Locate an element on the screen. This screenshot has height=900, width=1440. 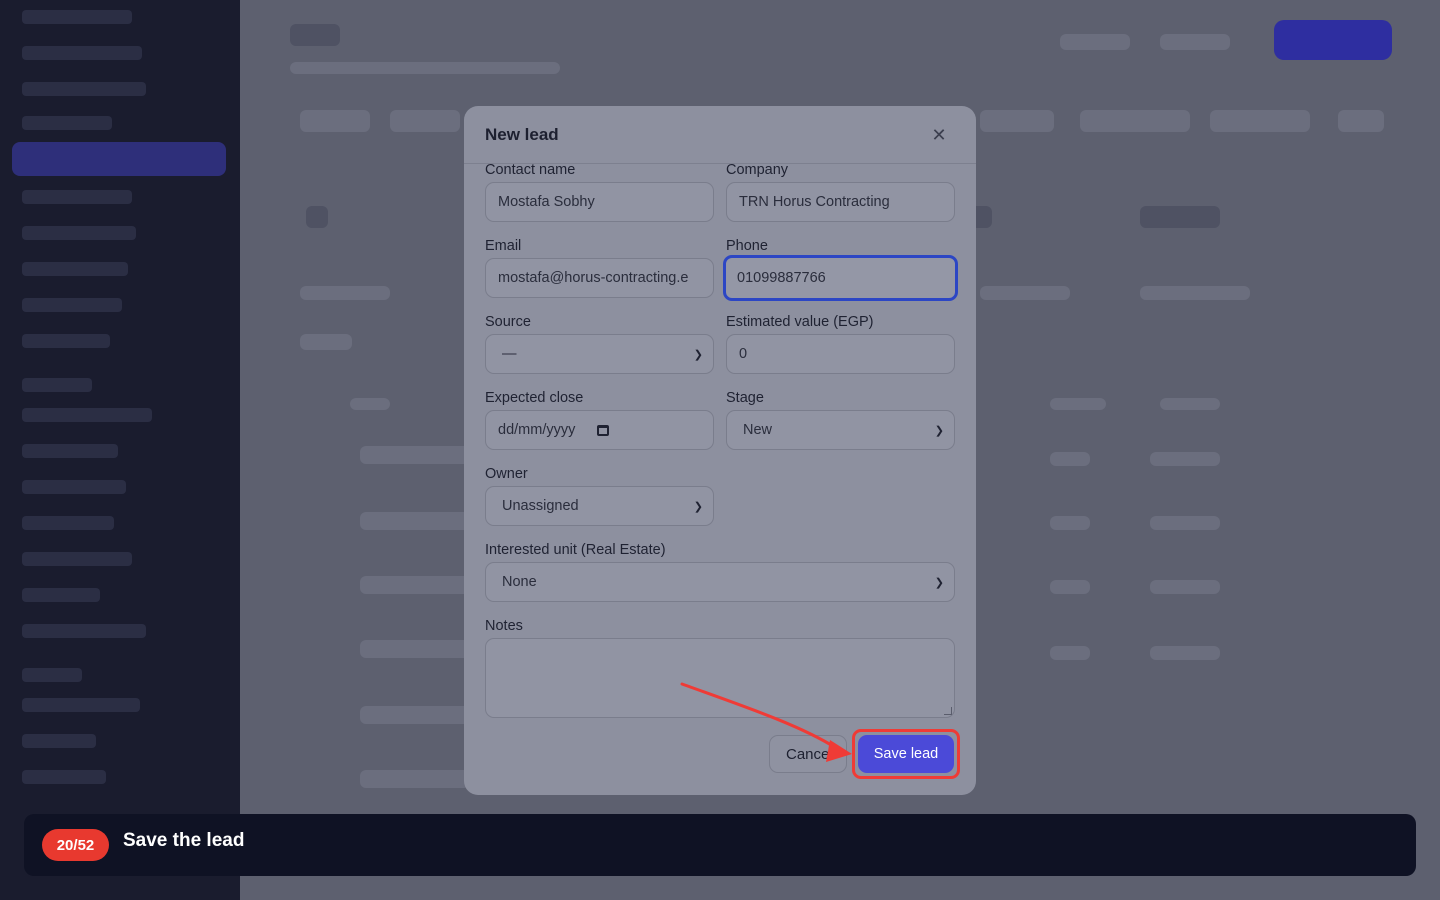
tour-arrow-icon is located at coordinates (766, 722).